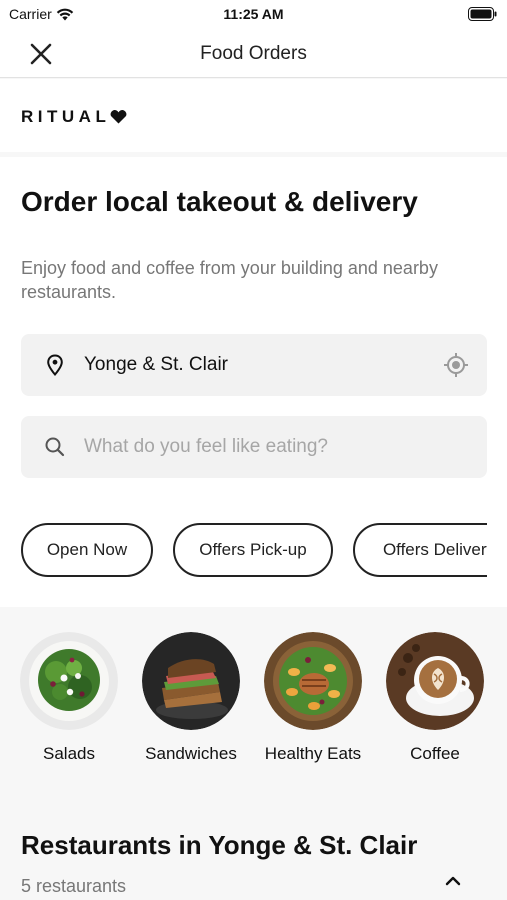 Image resolution: width=507 pixels, height=900 pixels. Describe the element at coordinates (55, 447) in the screenshot. I see `search-icon` at that location.